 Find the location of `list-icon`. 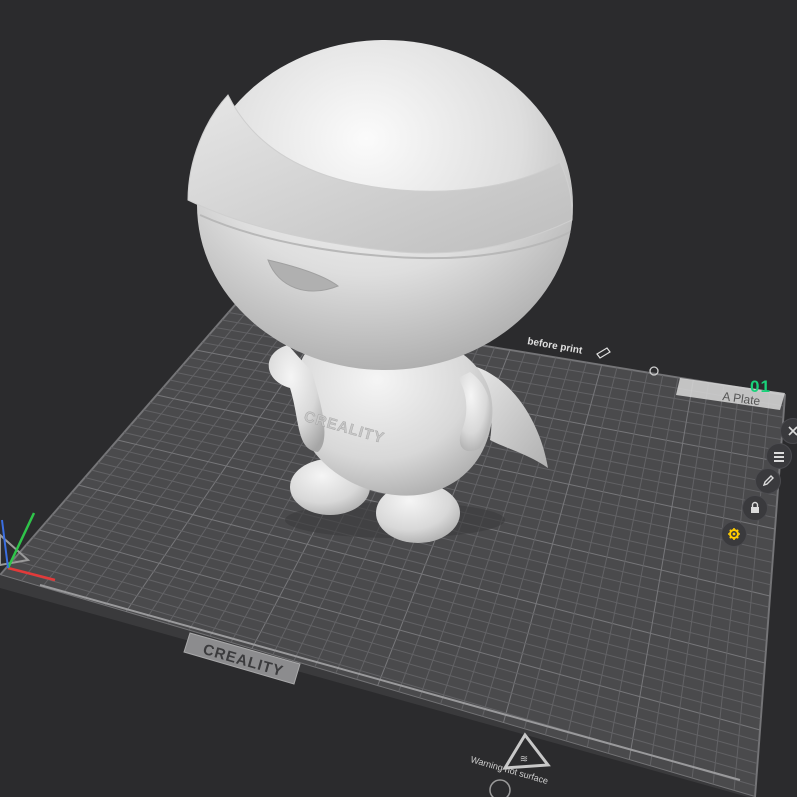

list-icon is located at coordinates (779, 457).